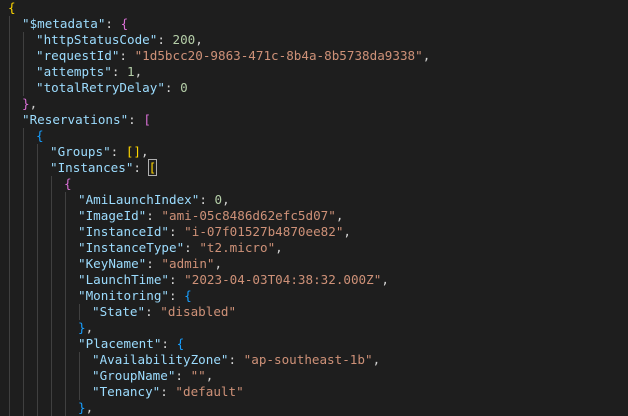 This screenshot has width=628, height=416. I want to click on code-line: "Groups": [],, so click(99, 152).